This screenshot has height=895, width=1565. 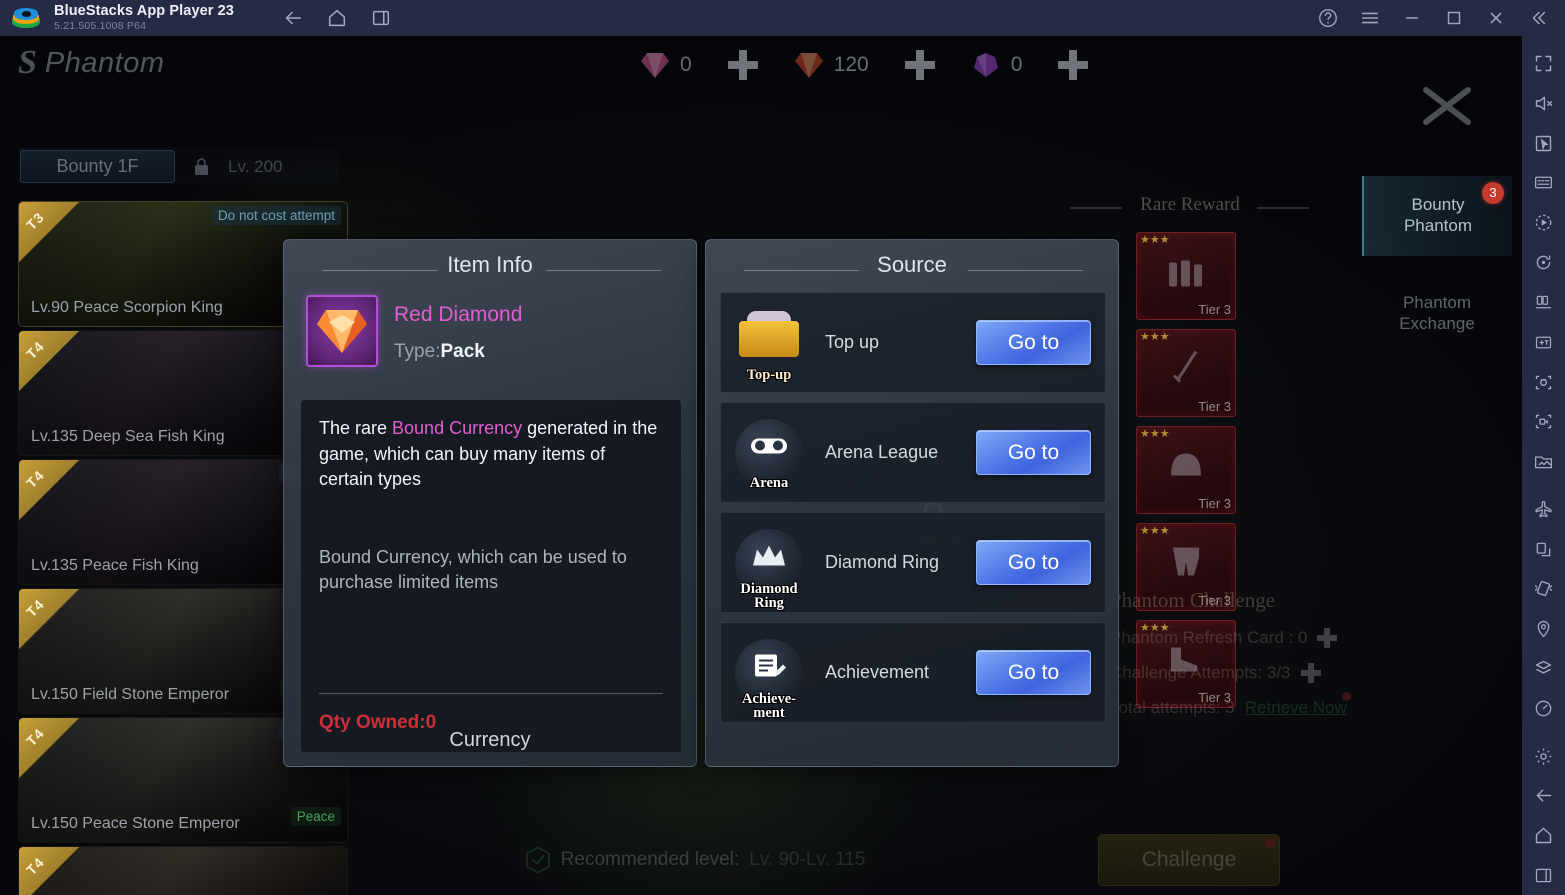 I want to click on maximize-icon, so click(x=1454, y=18).